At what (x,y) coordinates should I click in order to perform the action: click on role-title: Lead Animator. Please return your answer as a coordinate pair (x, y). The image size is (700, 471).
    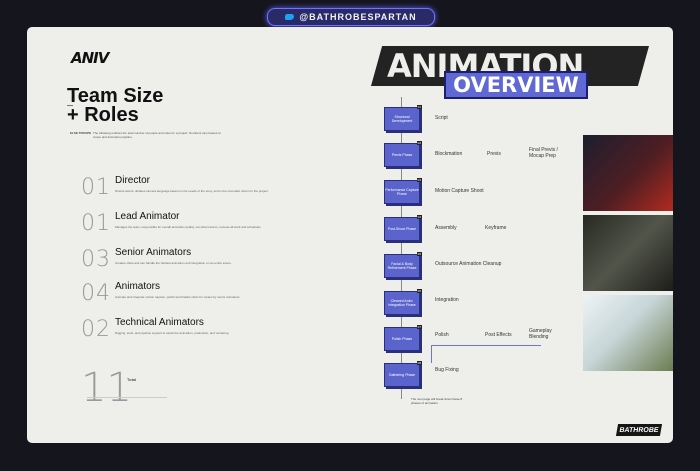
    Looking at the image, I should click on (147, 216).